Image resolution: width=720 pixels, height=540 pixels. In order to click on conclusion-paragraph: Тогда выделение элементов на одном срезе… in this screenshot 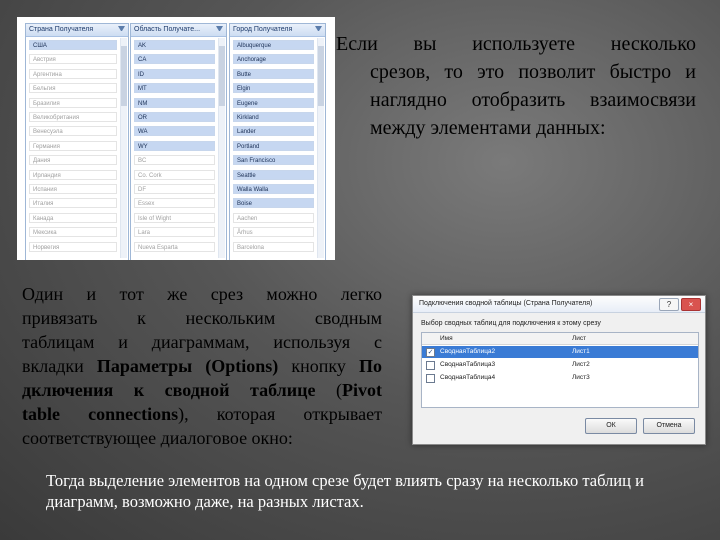, I will do `click(345, 491)`.